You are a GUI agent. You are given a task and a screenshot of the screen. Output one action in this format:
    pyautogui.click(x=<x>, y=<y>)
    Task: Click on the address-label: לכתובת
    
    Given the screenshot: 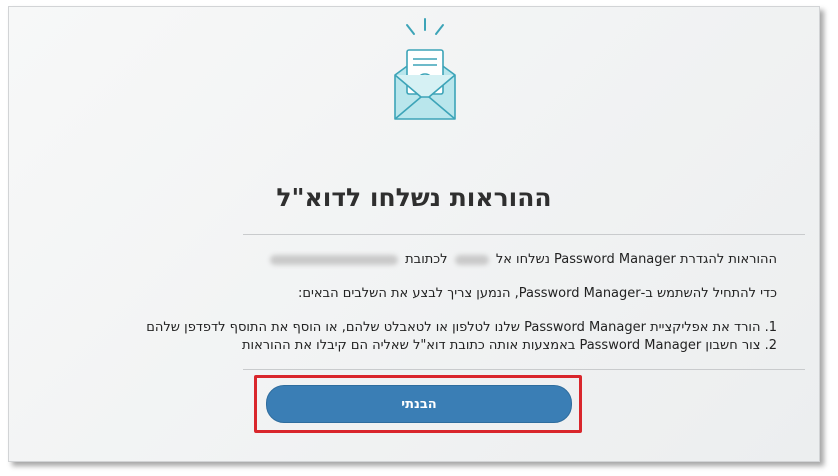 What is the action you would take?
    pyautogui.click(x=426, y=259)
    